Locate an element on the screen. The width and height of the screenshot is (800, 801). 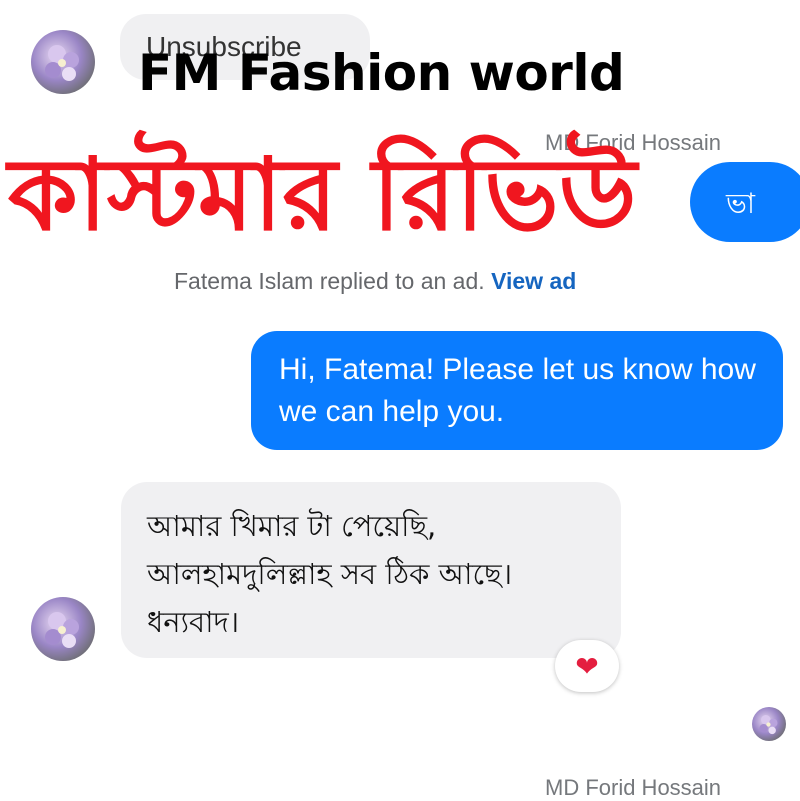
reply-note-text: Fatema Islam replied to an ad. is located at coordinates (329, 281).